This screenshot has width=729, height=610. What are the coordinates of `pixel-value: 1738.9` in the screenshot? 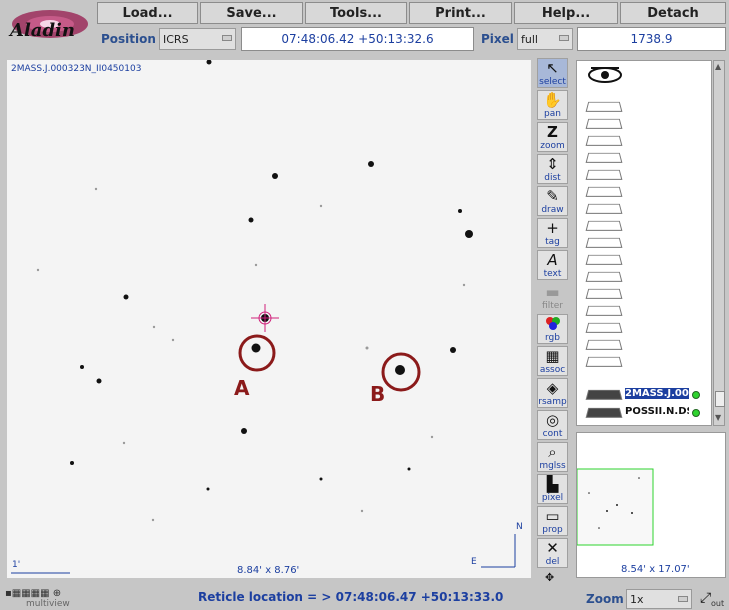 It's located at (651, 39).